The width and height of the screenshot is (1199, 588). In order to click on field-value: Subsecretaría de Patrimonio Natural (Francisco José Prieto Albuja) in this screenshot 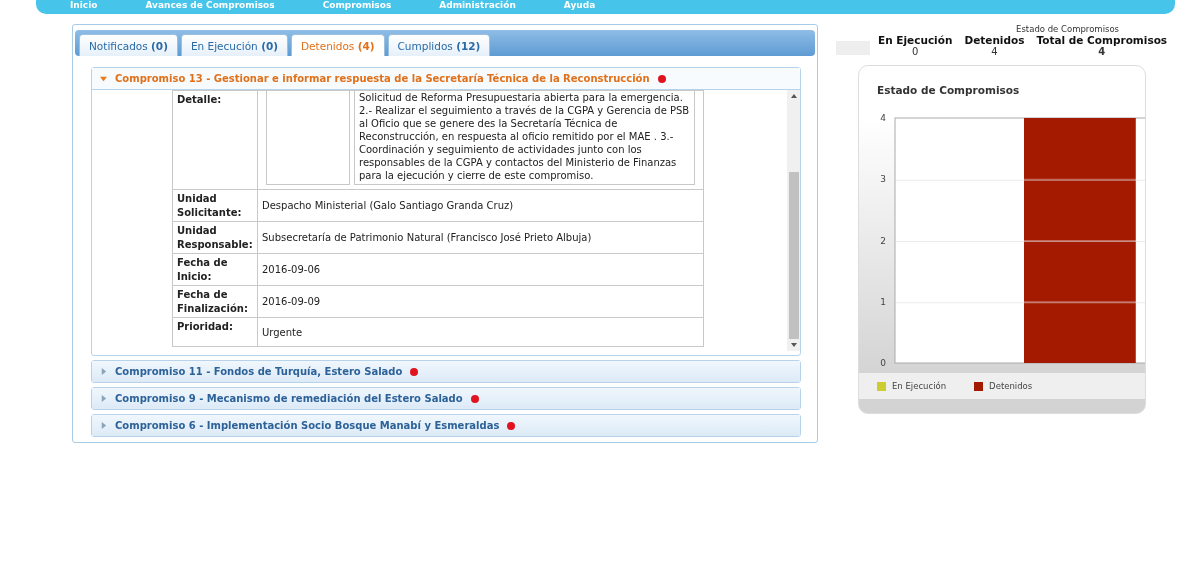, I will do `click(480, 237)`.